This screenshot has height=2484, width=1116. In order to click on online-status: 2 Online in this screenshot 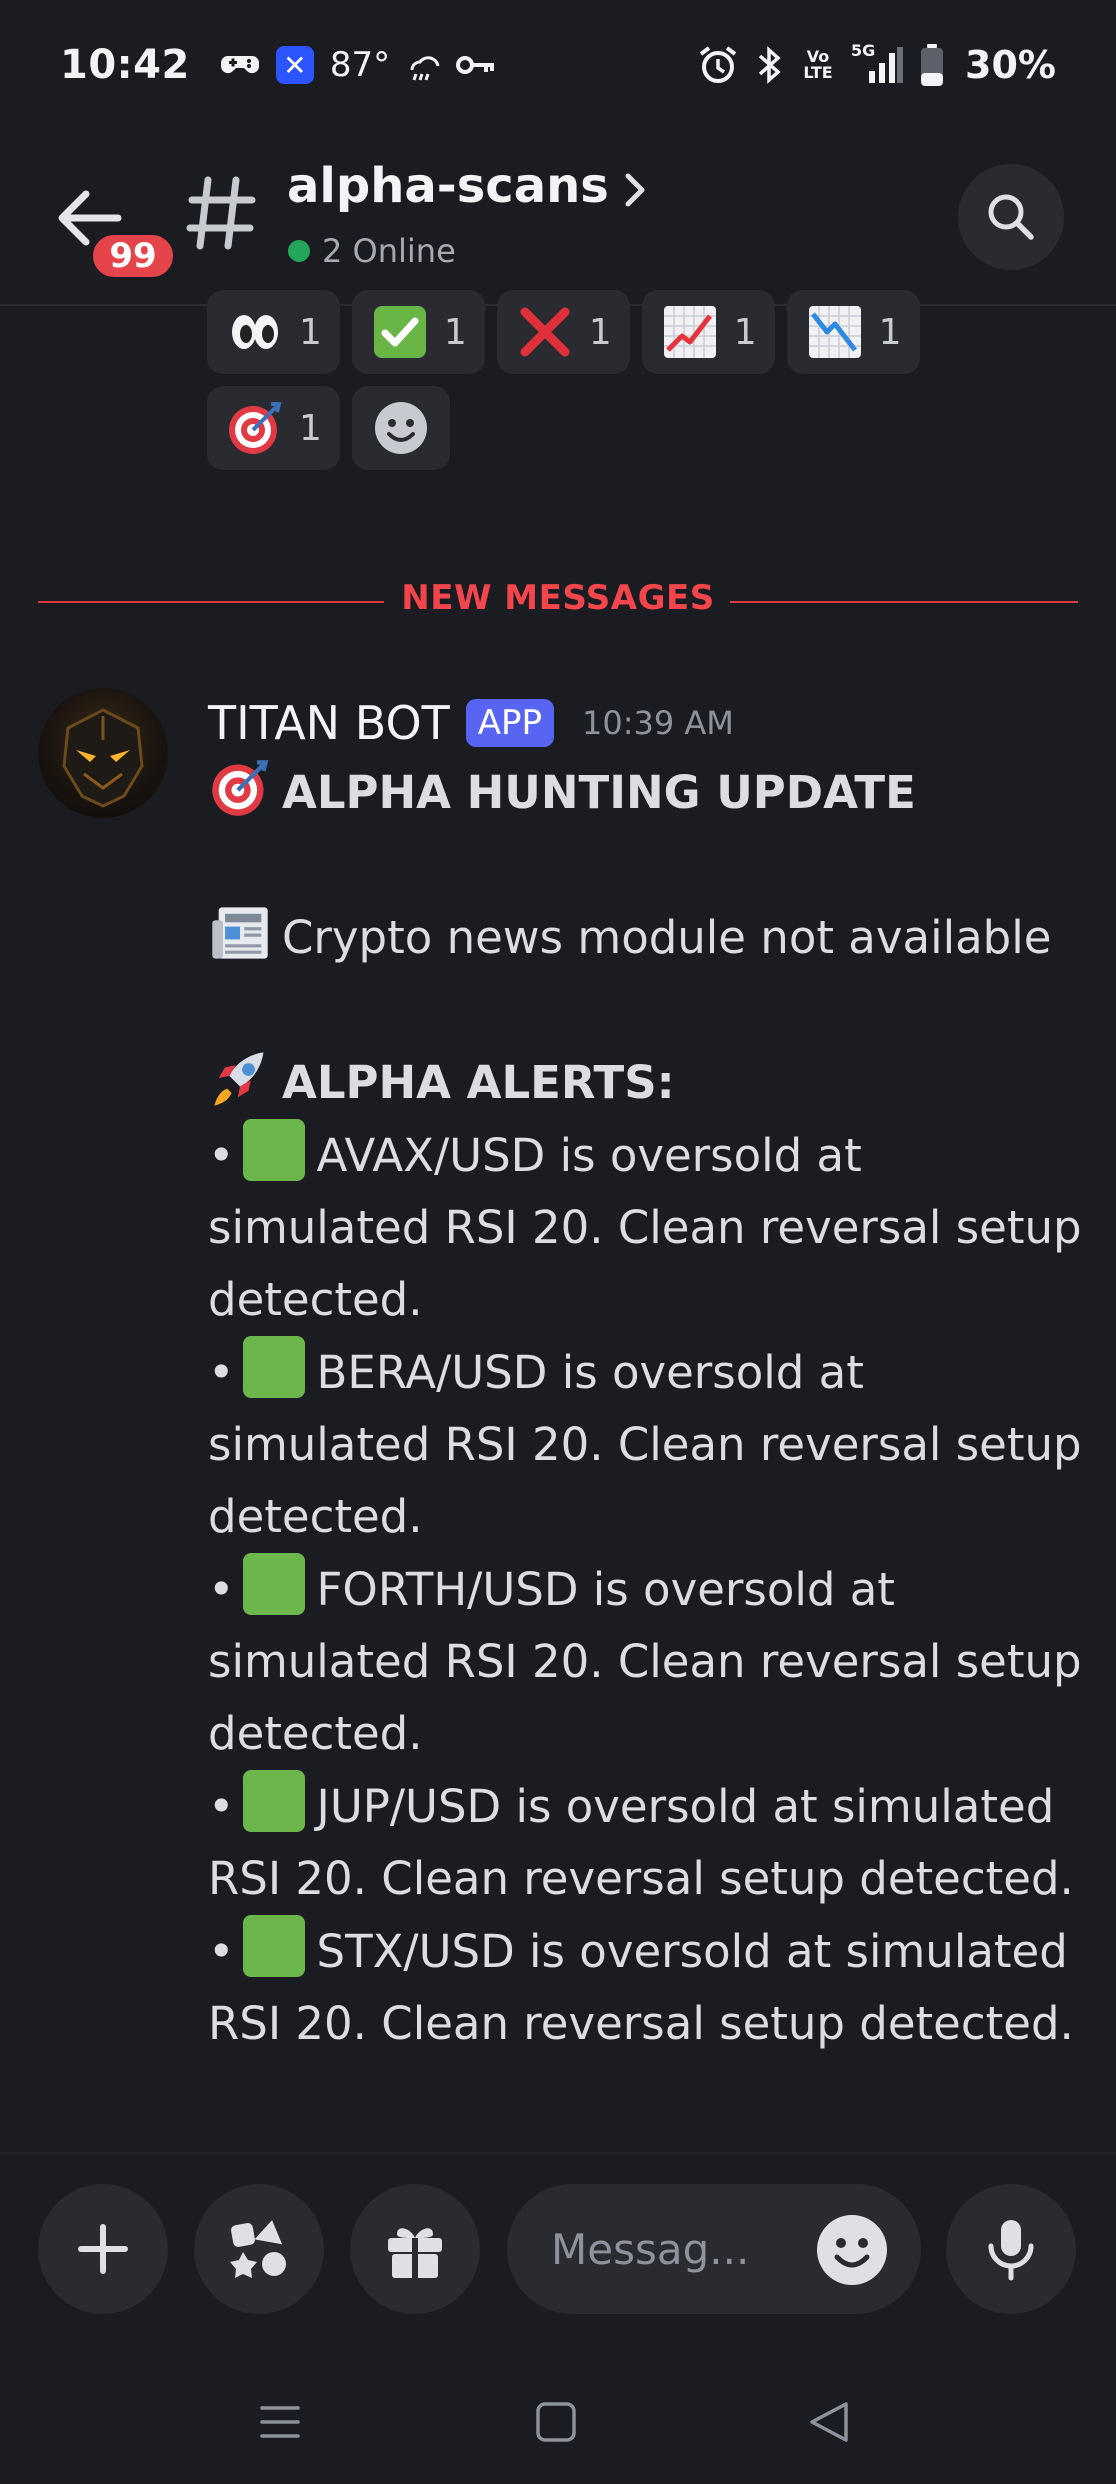, I will do `click(372, 251)`.